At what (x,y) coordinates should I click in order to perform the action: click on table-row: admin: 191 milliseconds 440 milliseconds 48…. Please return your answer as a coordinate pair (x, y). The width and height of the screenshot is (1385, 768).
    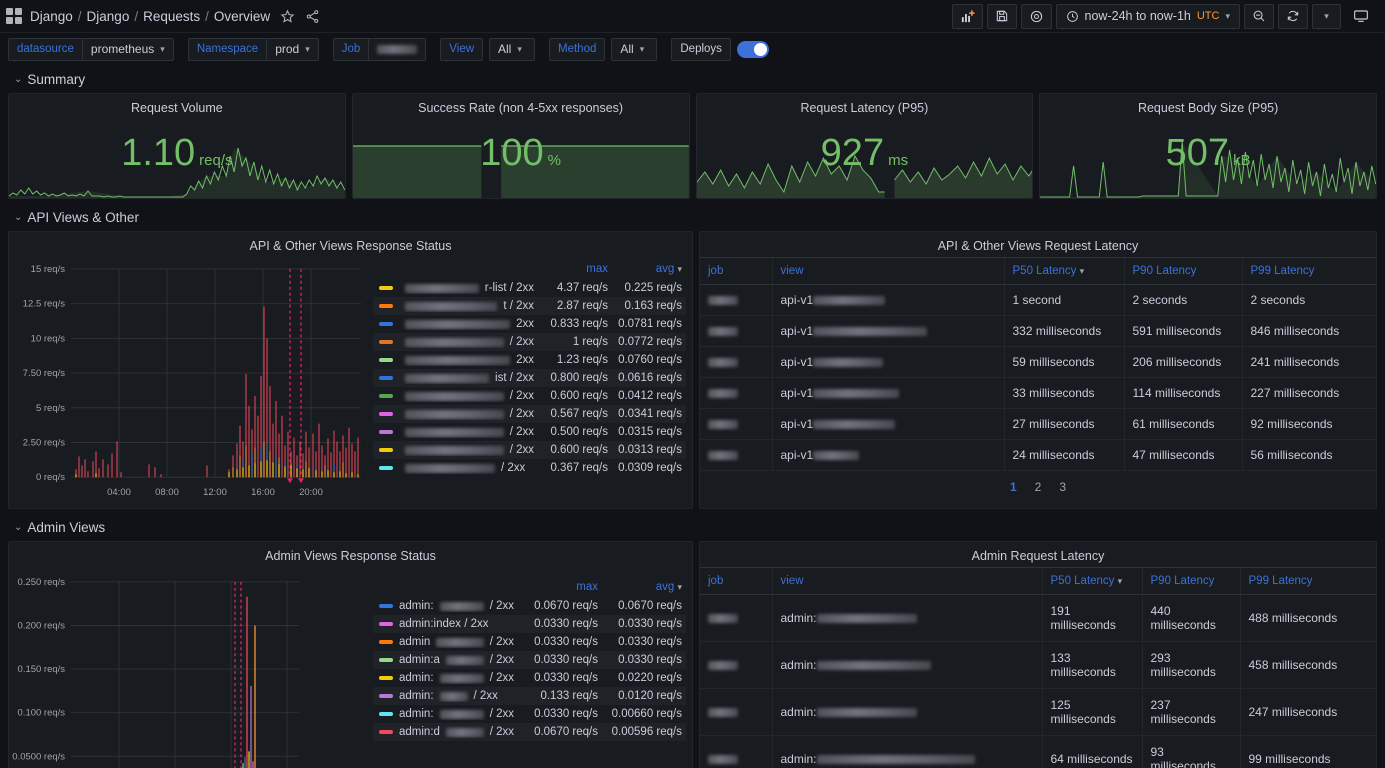
    Looking at the image, I should click on (1038, 618).